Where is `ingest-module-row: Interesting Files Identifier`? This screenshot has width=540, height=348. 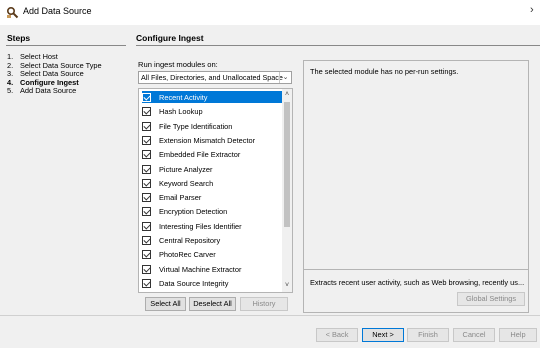 ingest-module-row: Interesting Files Identifier is located at coordinates (211, 226).